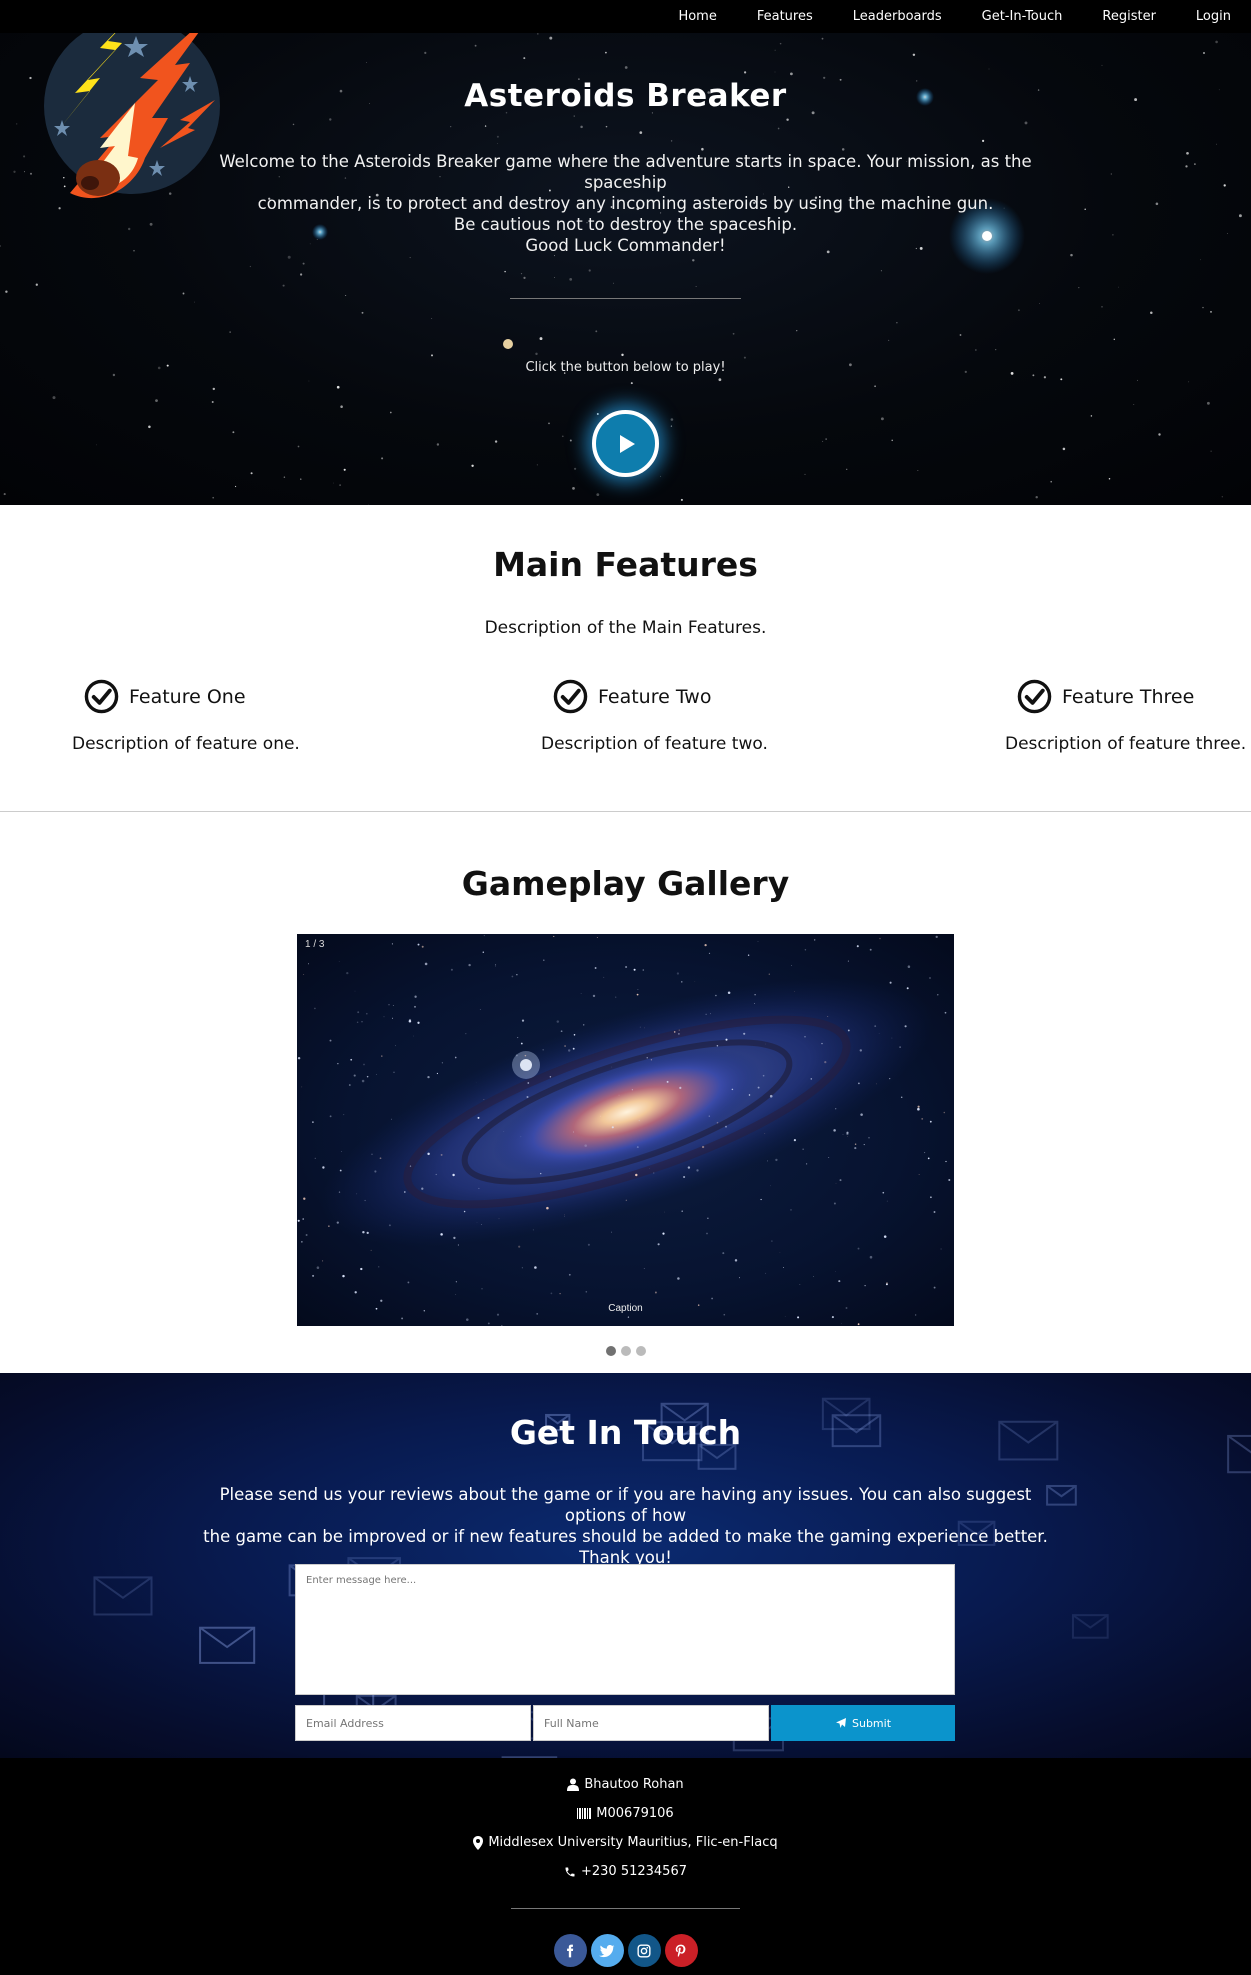 The image size is (1251, 1975). What do you see at coordinates (654, 744) in the screenshot?
I see `feature-description: Description of feature two.` at bounding box center [654, 744].